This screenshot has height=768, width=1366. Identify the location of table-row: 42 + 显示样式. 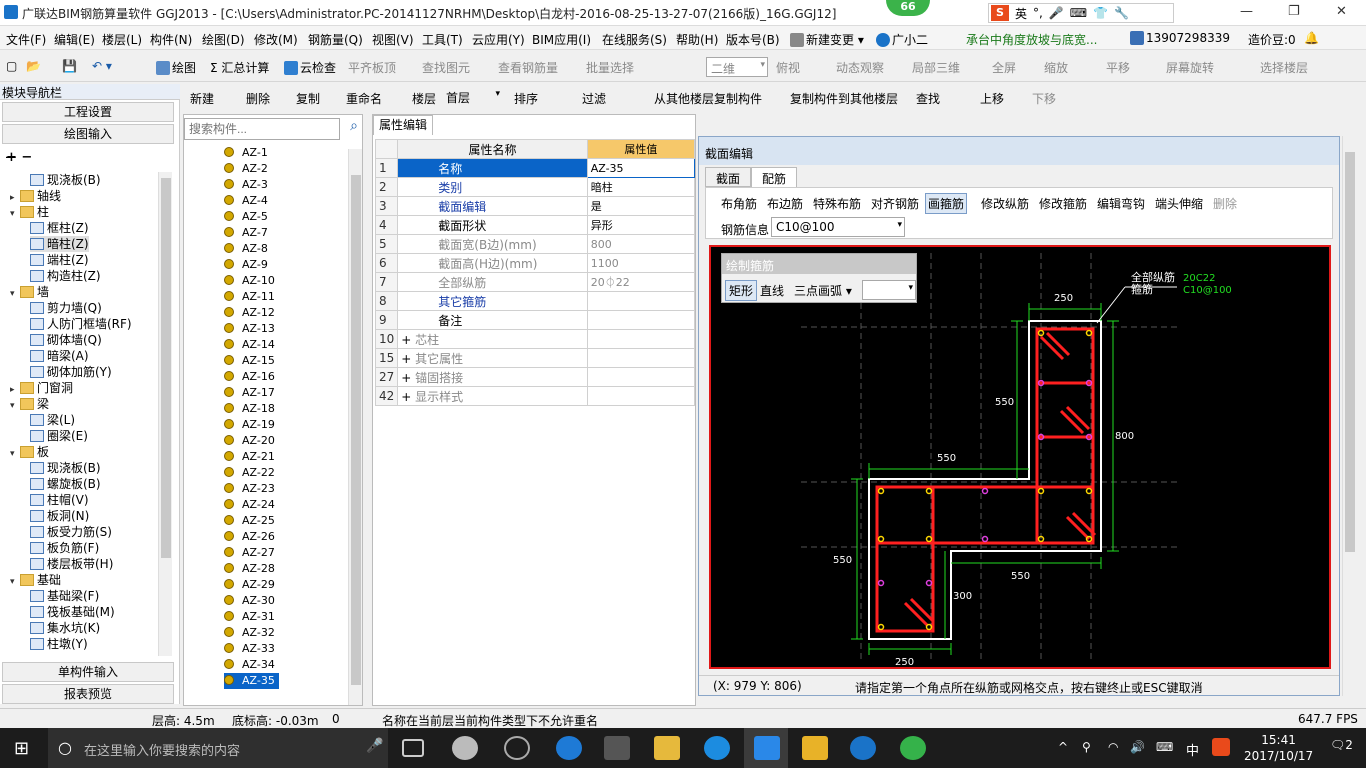
(535, 396).